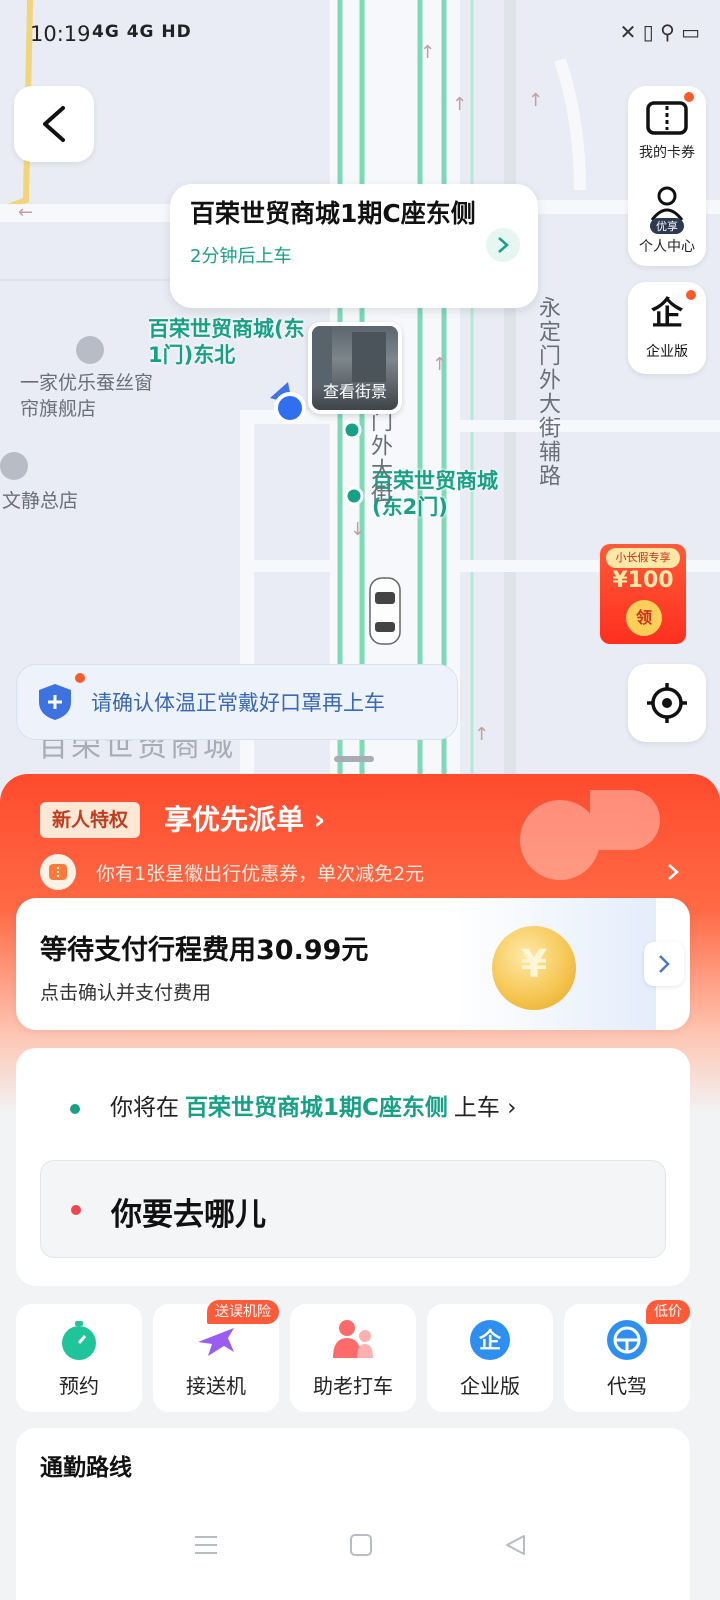 Image resolution: width=720 pixels, height=1600 pixels. I want to click on my-coupons-label: 我的卡券, so click(667, 153).